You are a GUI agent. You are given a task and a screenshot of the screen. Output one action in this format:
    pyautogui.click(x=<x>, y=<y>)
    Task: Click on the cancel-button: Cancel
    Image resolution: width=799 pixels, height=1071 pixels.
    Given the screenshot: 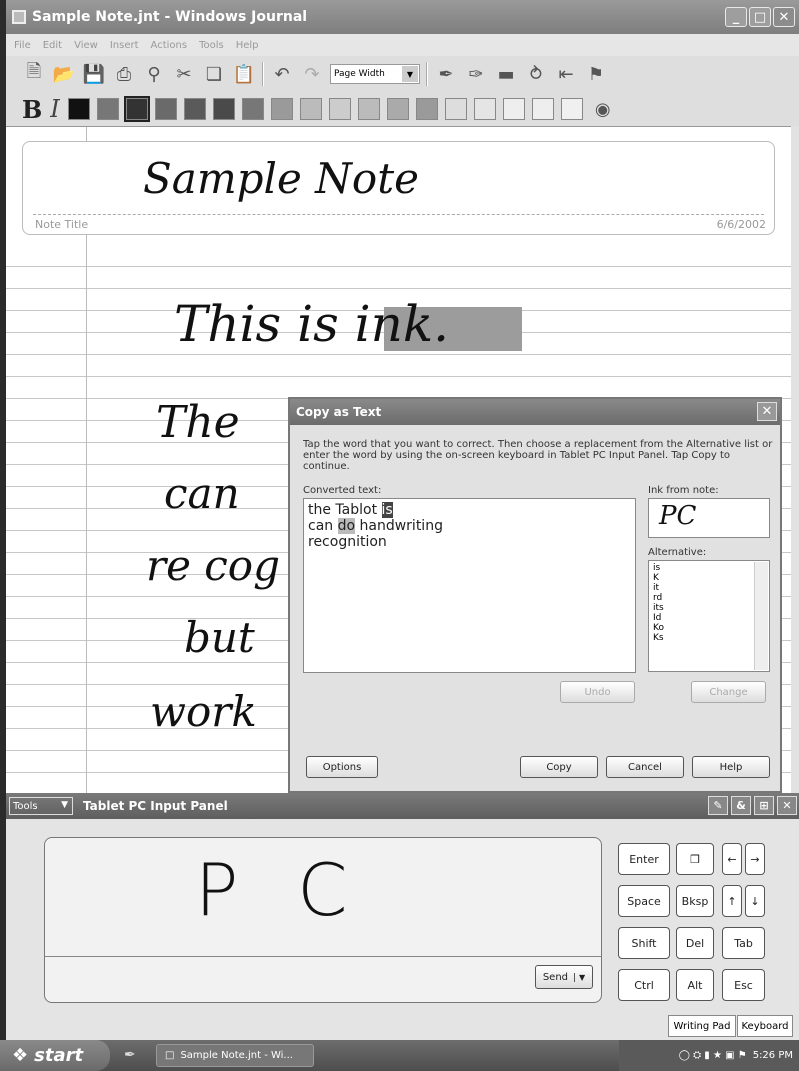 What is the action you would take?
    pyautogui.click(x=645, y=767)
    